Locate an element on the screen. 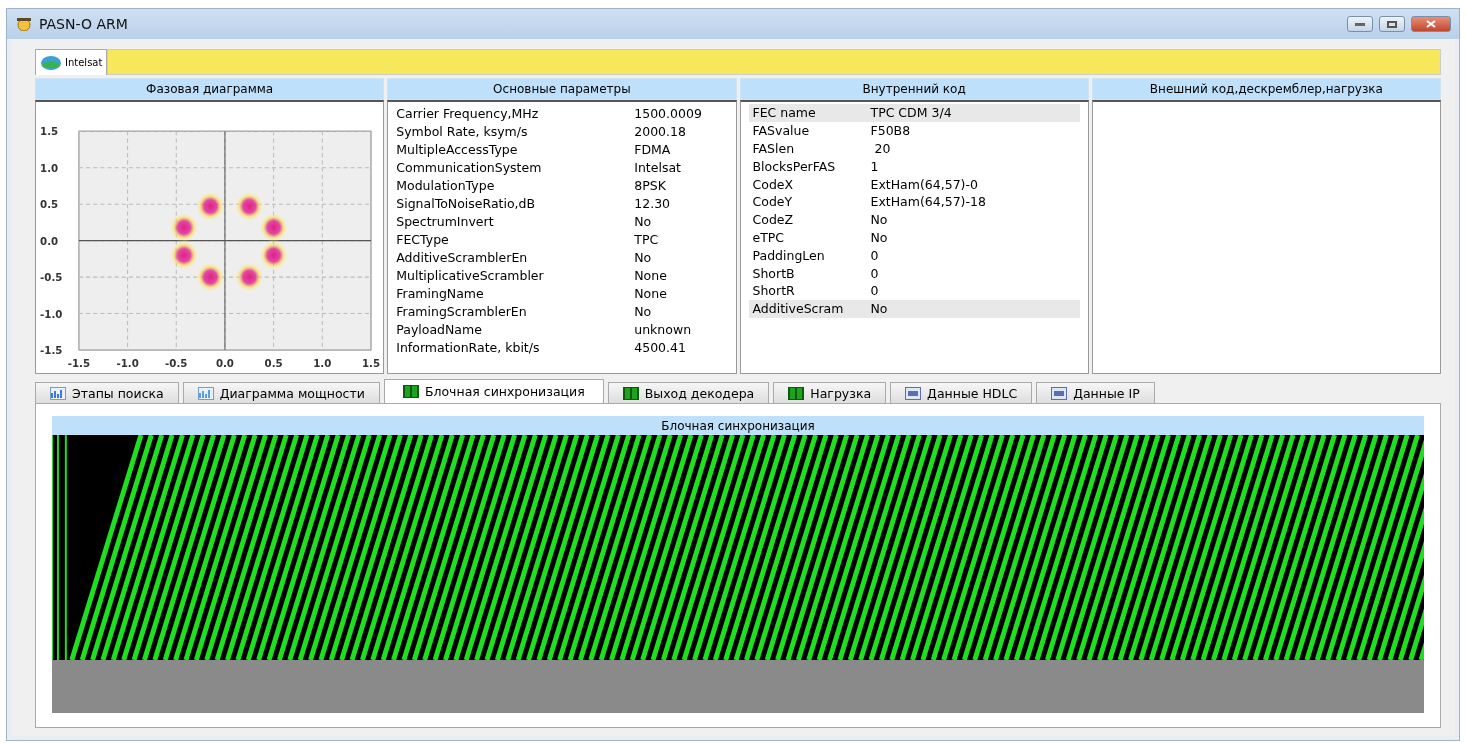 The height and width of the screenshot is (743, 1466). param-name: FECType is located at coordinates (423, 239).